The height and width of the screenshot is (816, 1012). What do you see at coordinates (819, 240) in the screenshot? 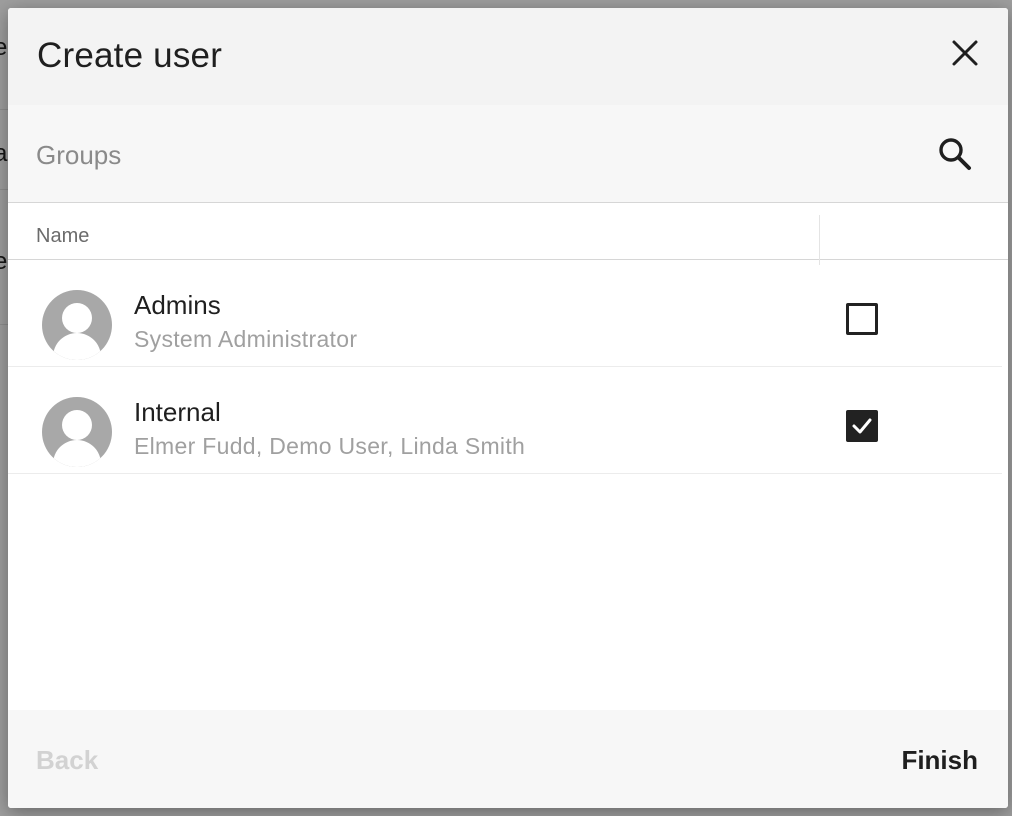
I see `column-divider` at bounding box center [819, 240].